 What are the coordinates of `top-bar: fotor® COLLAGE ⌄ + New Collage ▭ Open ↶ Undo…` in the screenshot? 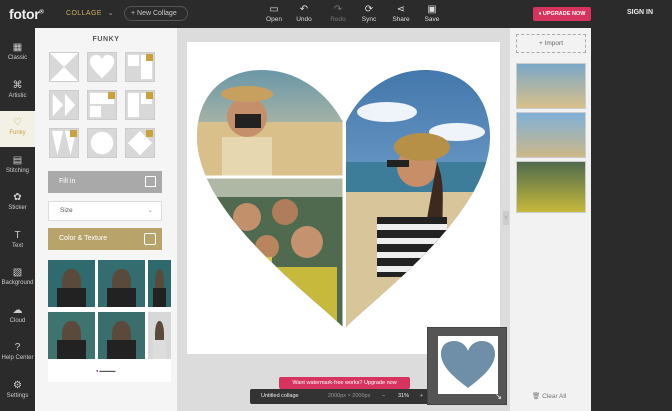 It's located at (336, 14).